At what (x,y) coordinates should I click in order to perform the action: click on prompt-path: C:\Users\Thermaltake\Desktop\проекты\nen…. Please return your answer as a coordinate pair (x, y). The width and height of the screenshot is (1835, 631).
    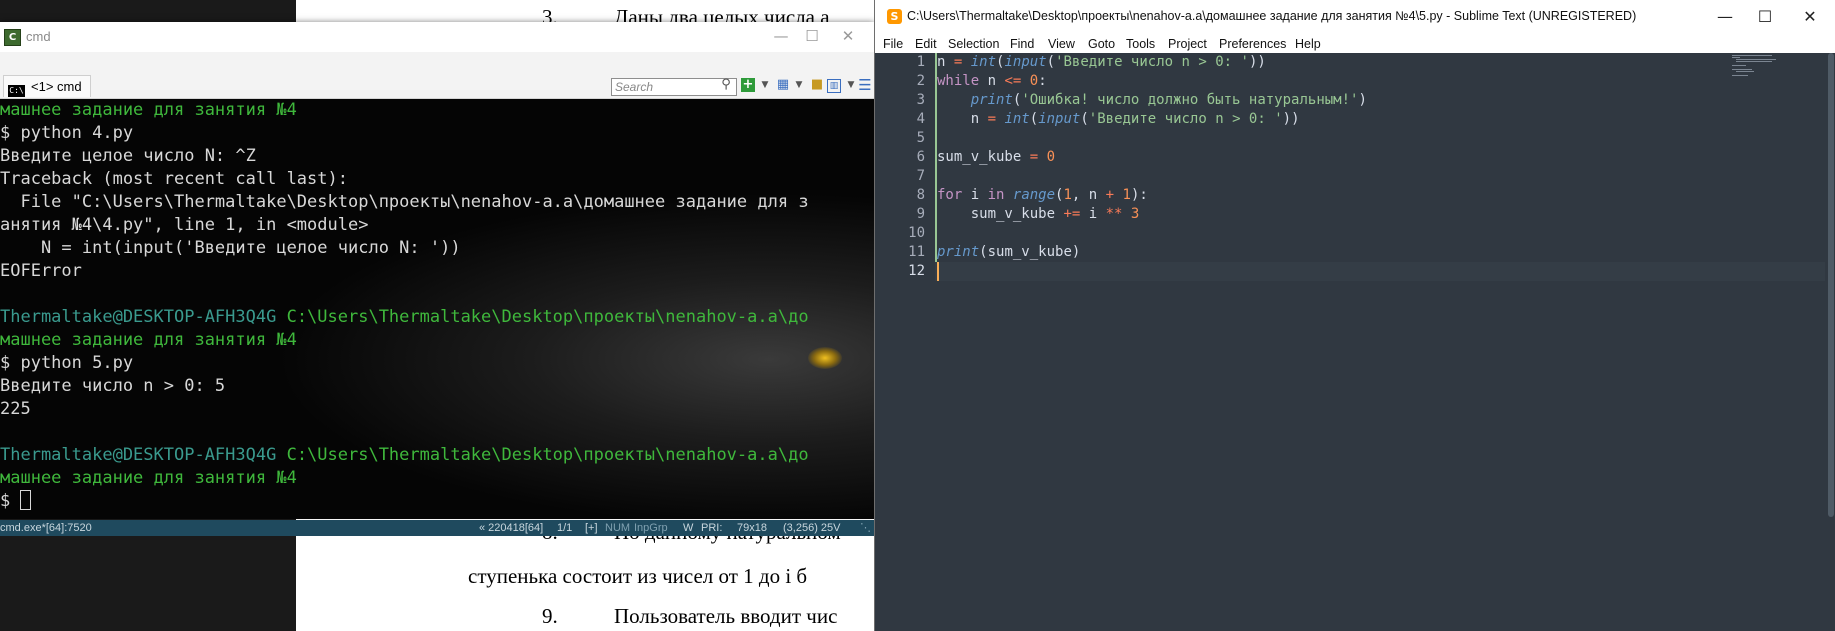
    Looking at the image, I should click on (542, 317).